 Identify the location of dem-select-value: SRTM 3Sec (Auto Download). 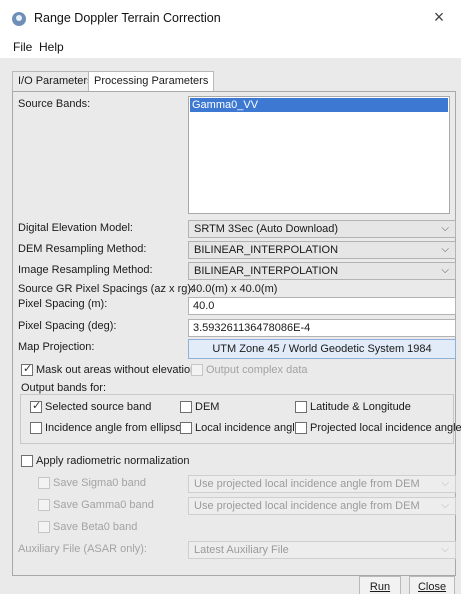
(266, 229).